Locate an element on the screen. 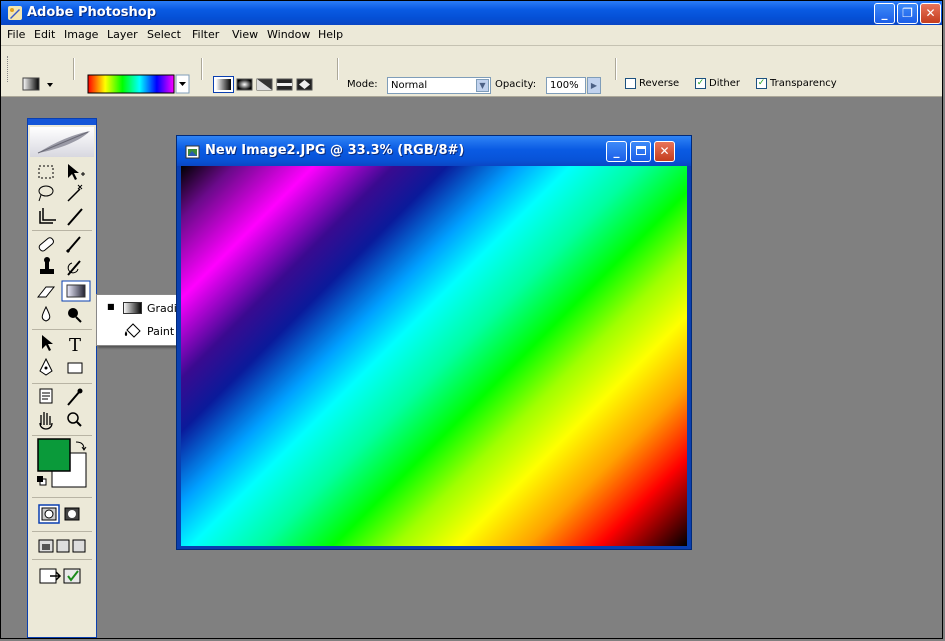 This screenshot has height=641, width=945. menu-edit: Edit is located at coordinates (44, 34).